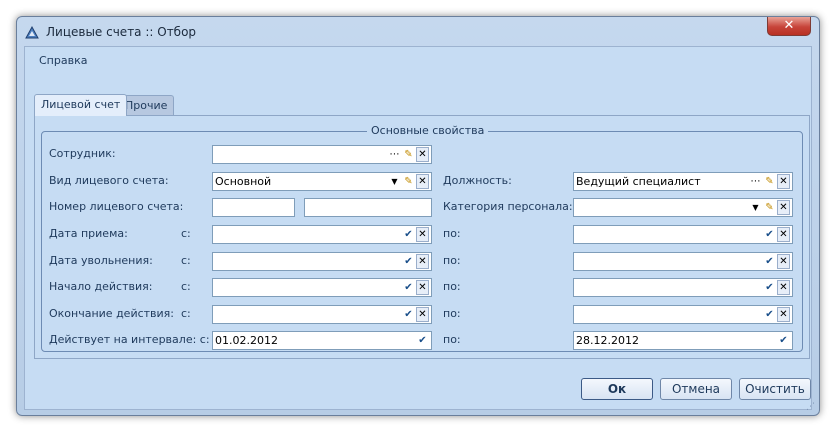  What do you see at coordinates (683, 287) in the screenshot?
I see `start-to-field: ✔ ✕` at bounding box center [683, 287].